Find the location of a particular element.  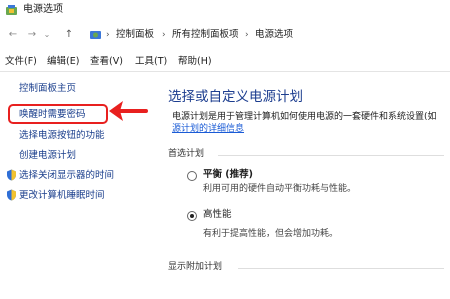

control-panel-icon is located at coordinates (95, 35).